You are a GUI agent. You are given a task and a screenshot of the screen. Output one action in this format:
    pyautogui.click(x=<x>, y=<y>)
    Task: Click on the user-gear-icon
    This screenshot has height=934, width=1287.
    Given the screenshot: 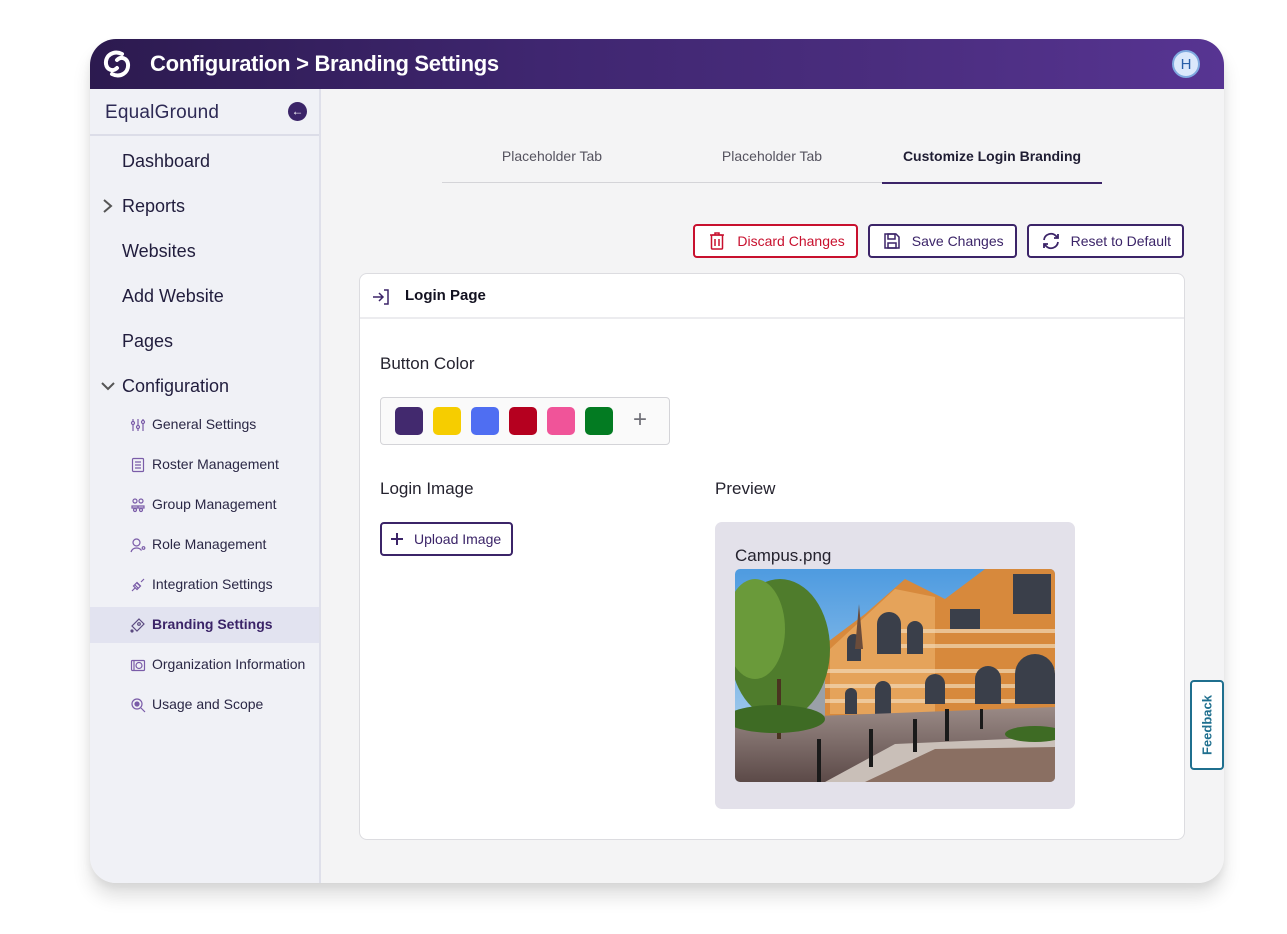 What is the action you would take?
    pyautogui.click(x=138, y=545)
    